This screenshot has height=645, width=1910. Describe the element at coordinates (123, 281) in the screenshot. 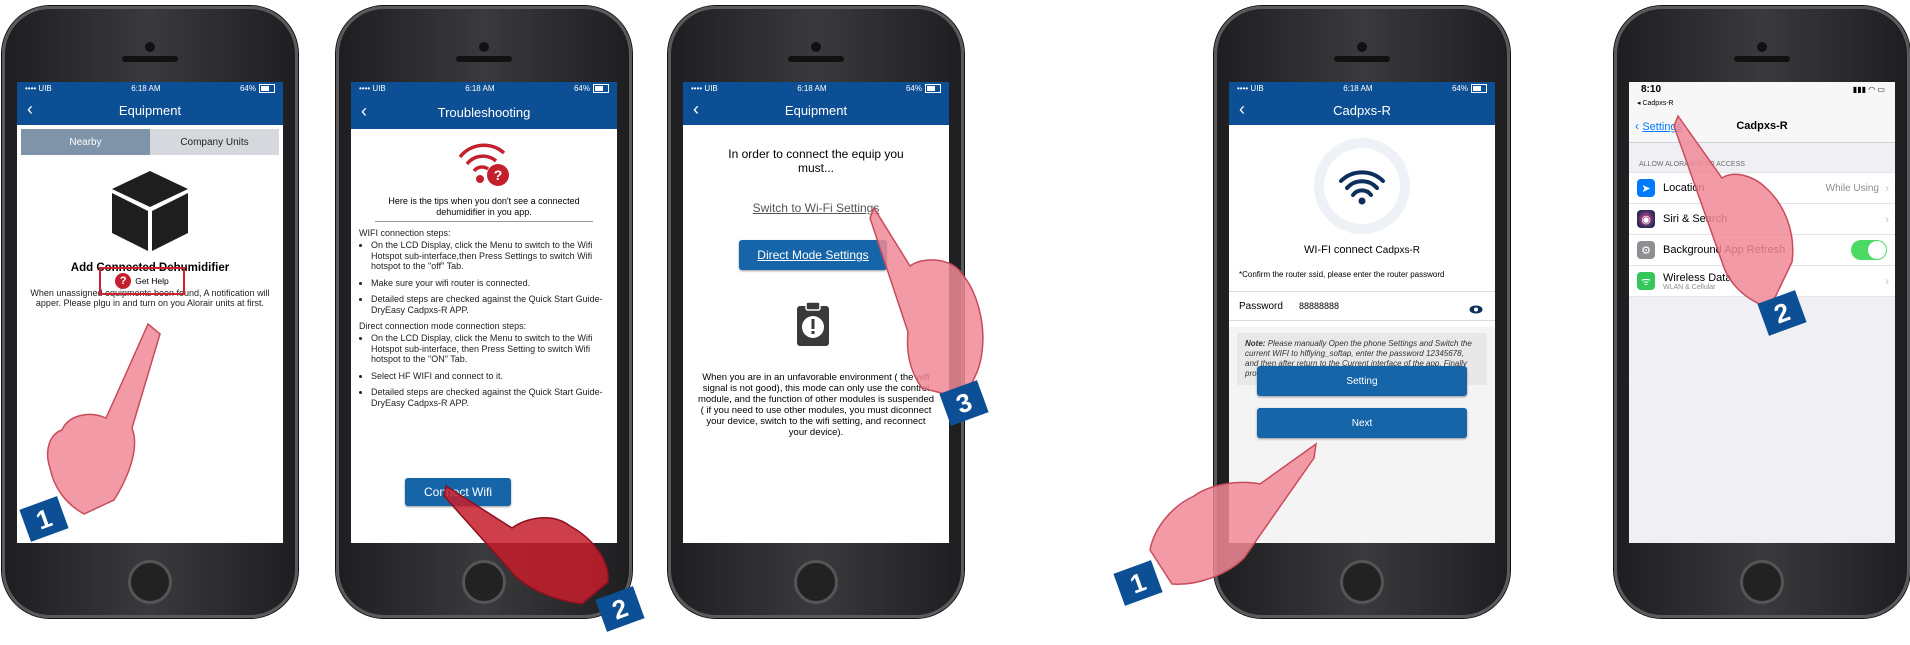

I see `question-circle-icon: ?` at that location.